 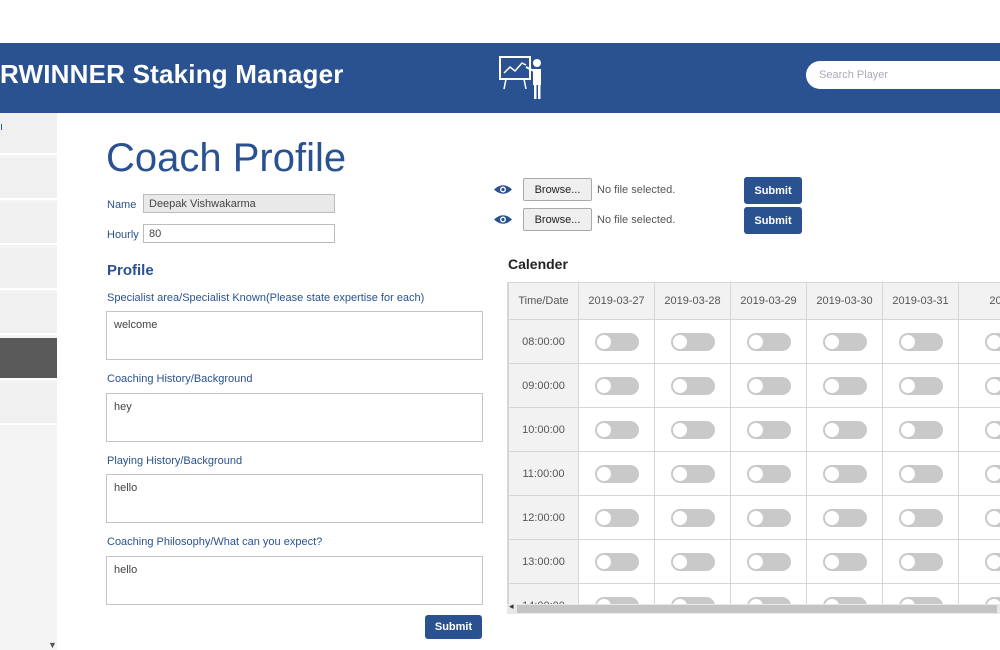 I want to click on search-player-input, so click(x=903, y=75).